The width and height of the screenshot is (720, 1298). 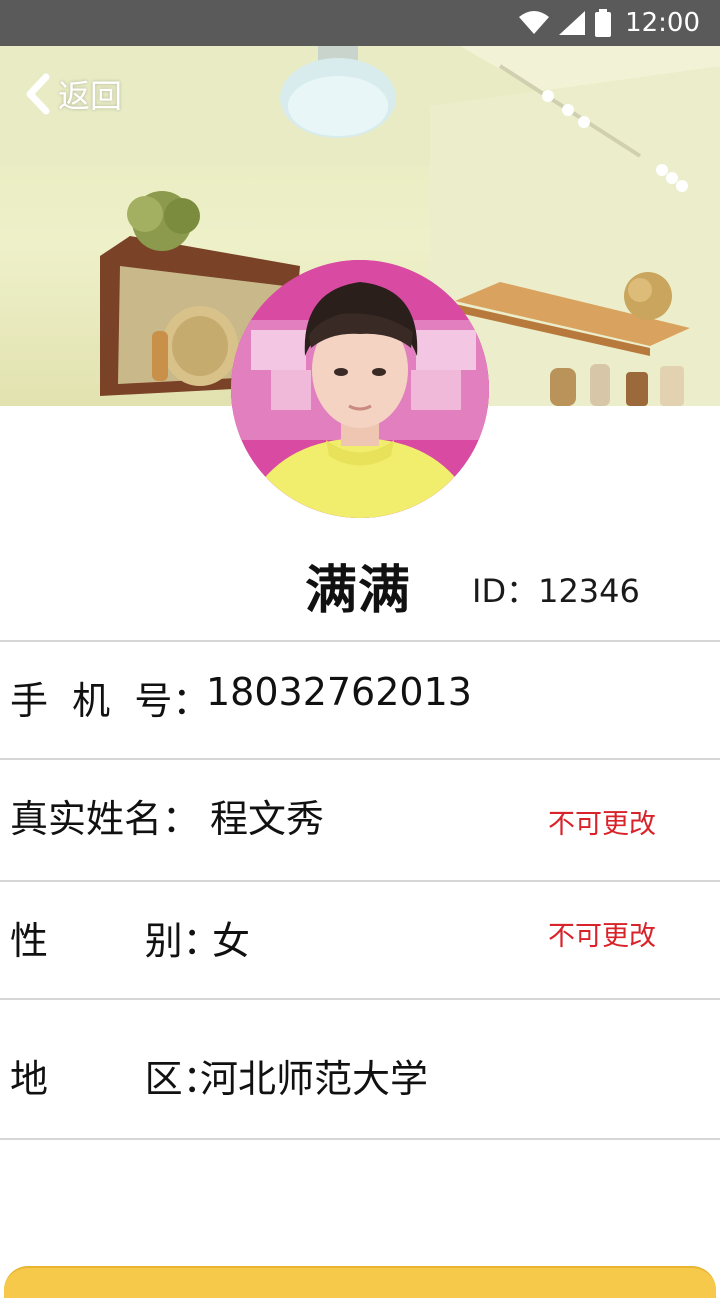 What do you see at coordinates (115, 941) in the screenshot?
I see `gender-label: 性 别：` at bounding box center [115, 941].